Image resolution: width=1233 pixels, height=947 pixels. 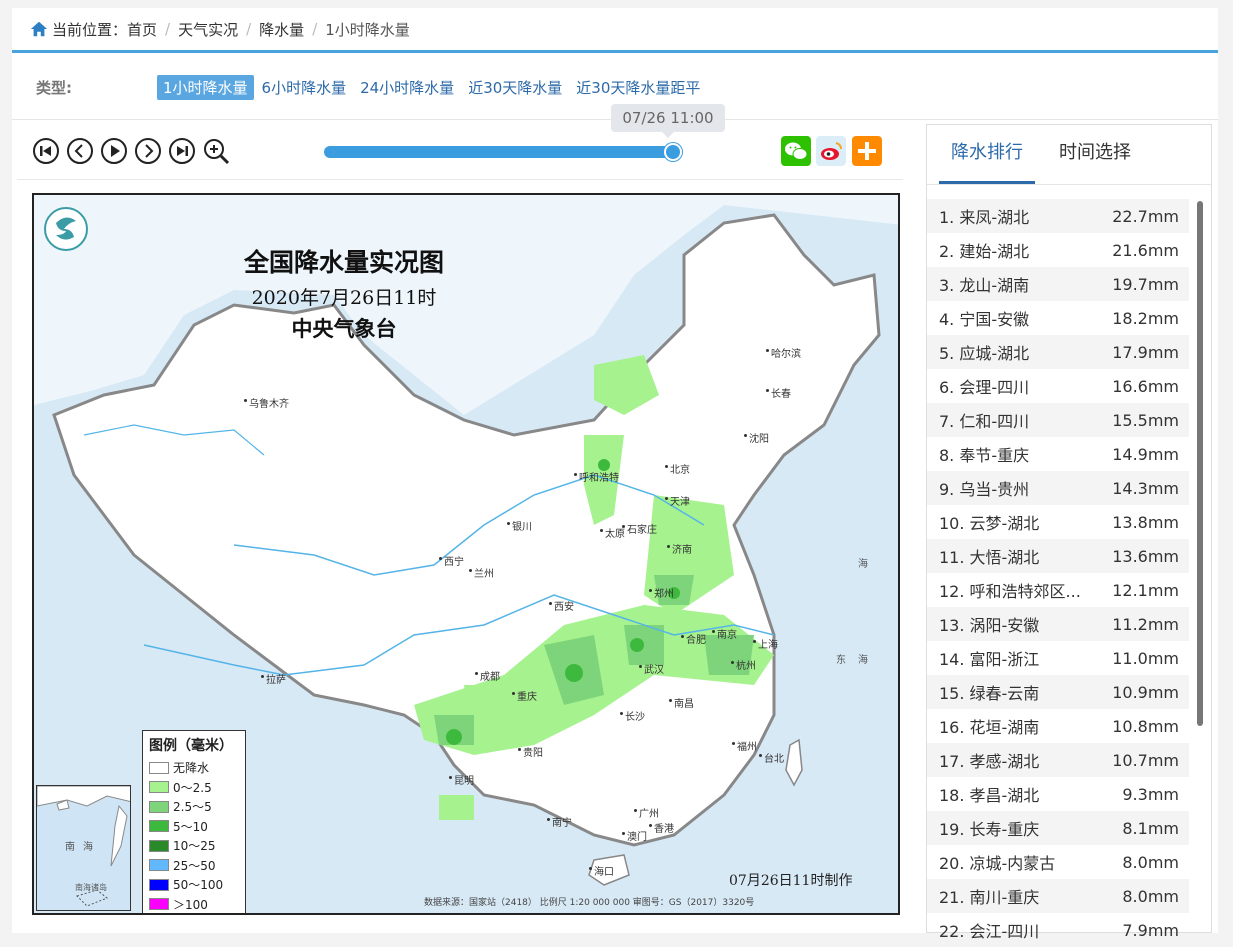 I want to click on station-value: 13.6mm, so click(x=1145, y=556).